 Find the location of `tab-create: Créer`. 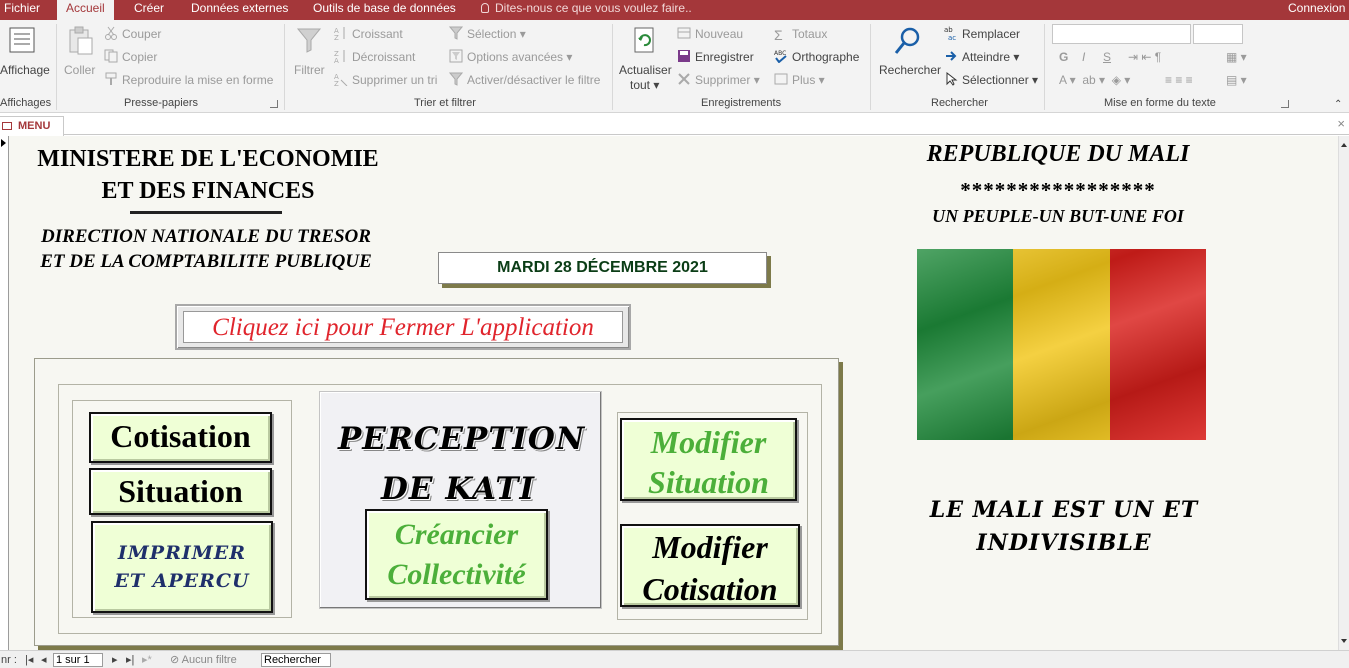

tab-create: Créer is located at coordinates (149, 10).